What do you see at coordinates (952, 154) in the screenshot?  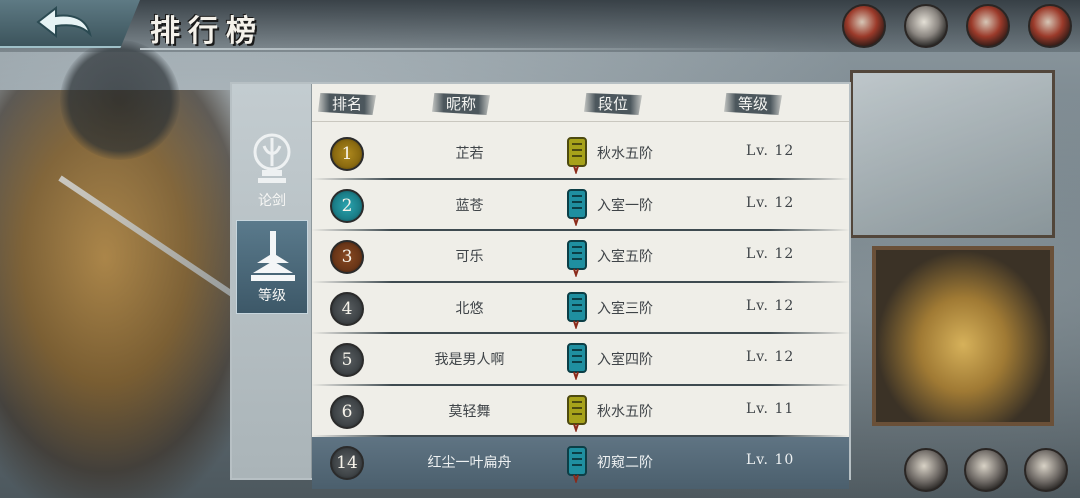 I see `background-card` at bounding box center [952, 154].